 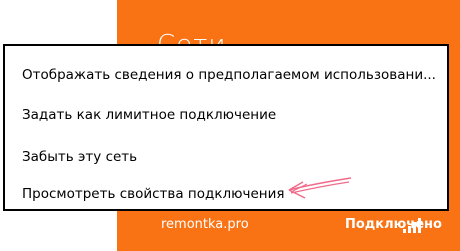 What do you see at coordinates (205, 224) in the screenshot?
I see `network-name: remontka.pro` at bounding box center [205, 224].